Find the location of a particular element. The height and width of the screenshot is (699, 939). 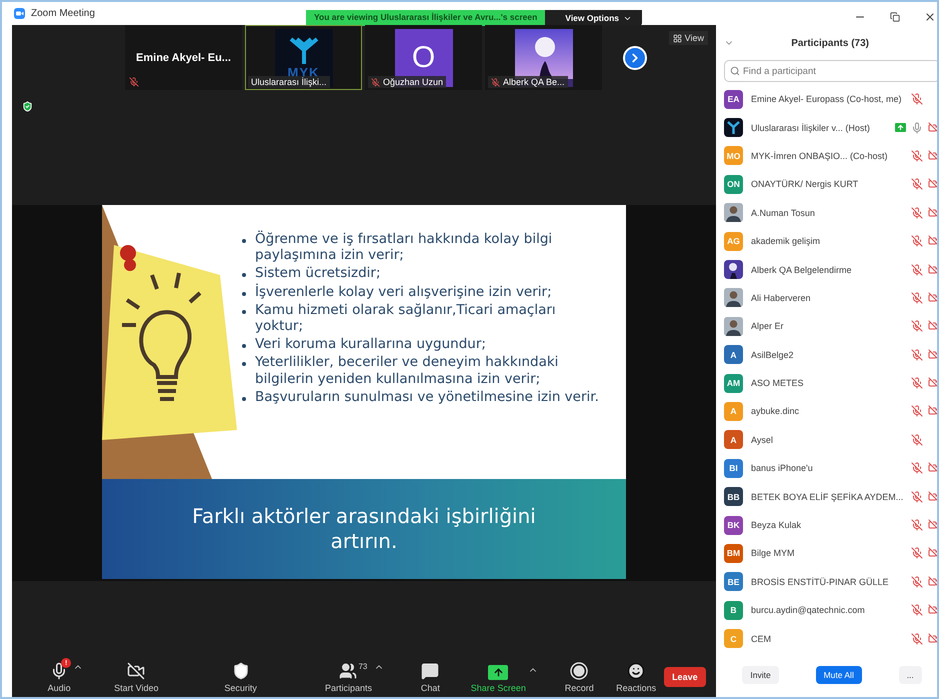

thumbnail-label: Oğuzhan Uzun is located at coordinates (407, 82).